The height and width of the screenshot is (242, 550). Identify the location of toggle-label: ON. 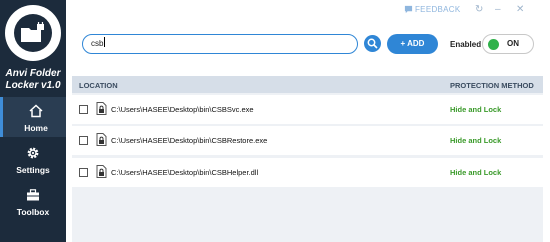
(513, 43).